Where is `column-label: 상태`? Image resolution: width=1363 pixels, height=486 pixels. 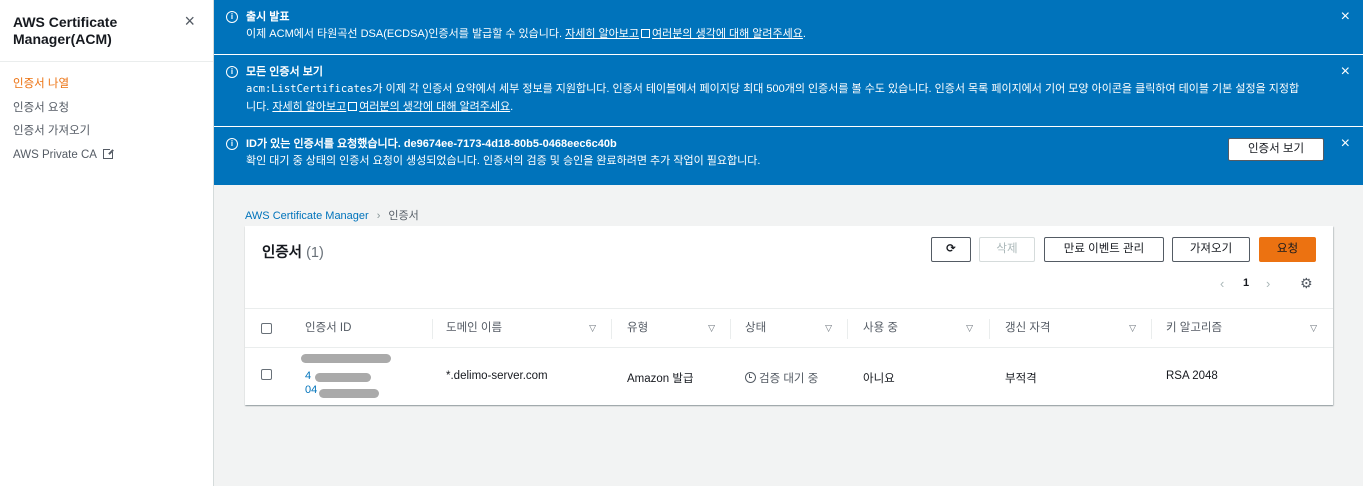
column-label: 상태 is located at coordinates (756, 328).